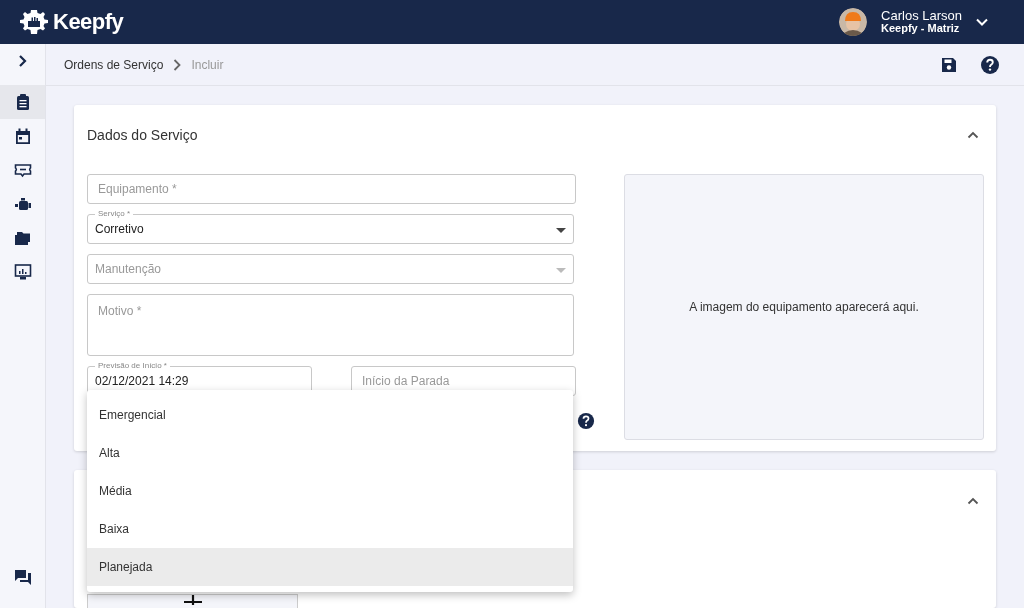 Image resolution: width=1024 pixels, height=608 pixels. I want to click on chevron-down-icon, so click(982, 22).